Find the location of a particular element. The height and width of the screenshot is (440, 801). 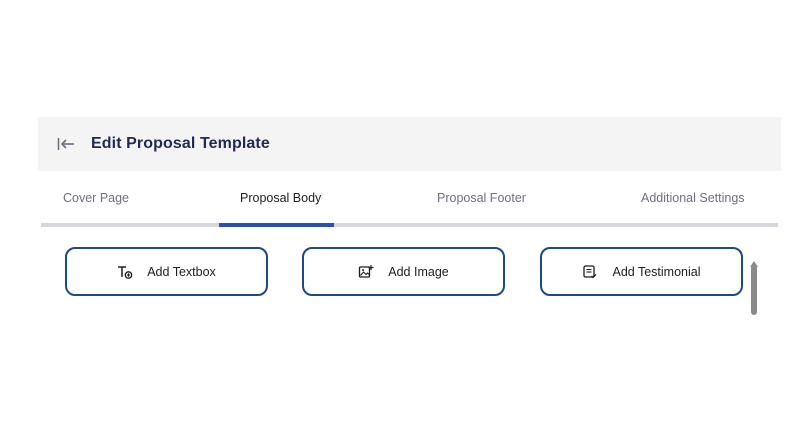

add-testimonial-button: Add Testimonial is located at coordinates (641, 271).